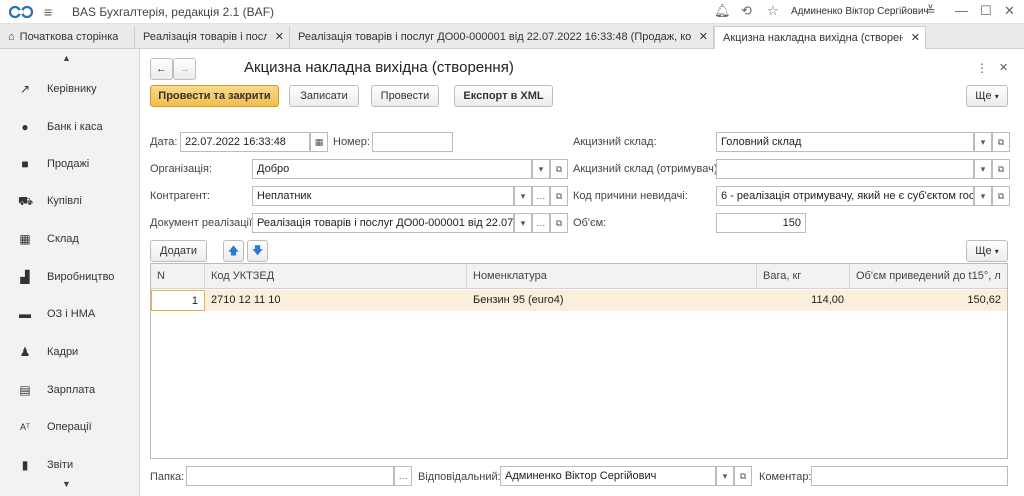 The width and height of the screenshot is (1024, 496). Describe the element at coordinates (615, 142) in the screenshot. I see `excise-warehouse-label: Акцизний склад:` at that location.